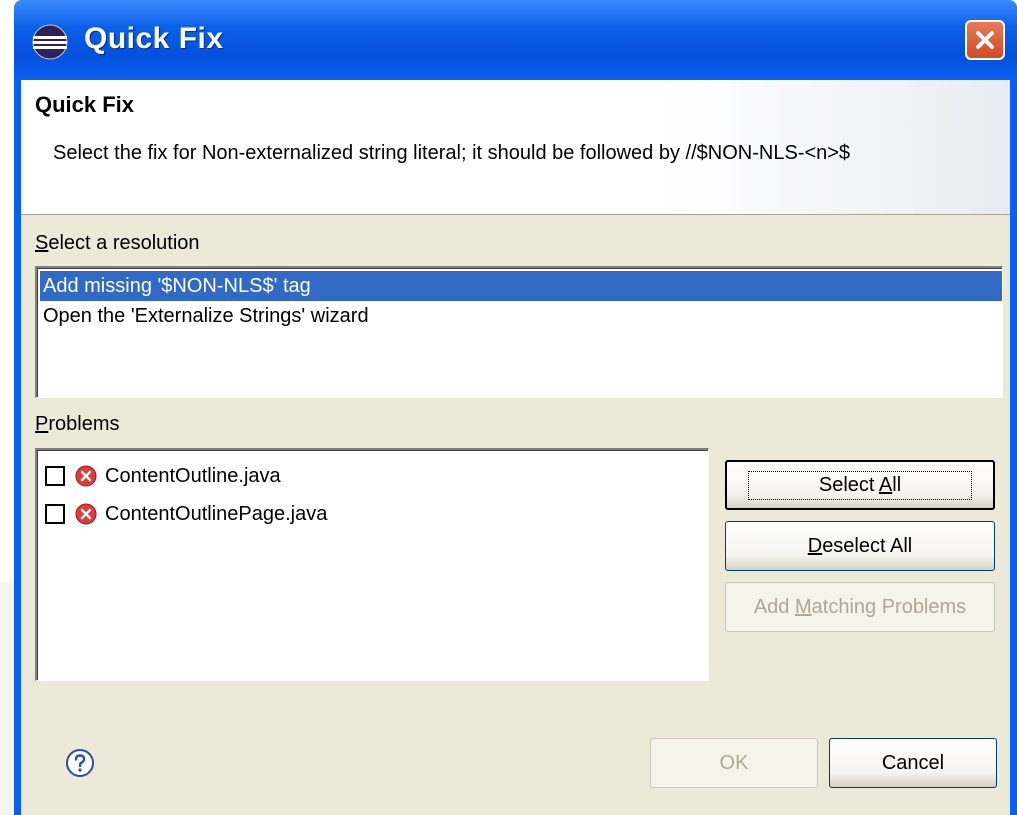  What do you see at coordinates (50, 42) in the screenshot?
I see `eclipse-icon` at bounding box center [50, 42].